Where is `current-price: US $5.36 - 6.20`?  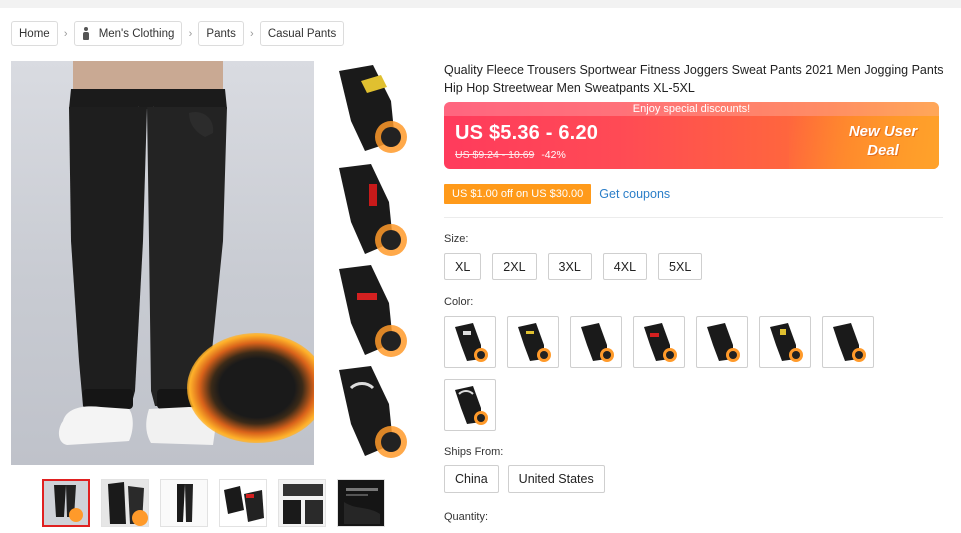 current-price: US $5.36 - 6.20 is located at coordinates (527, 133).